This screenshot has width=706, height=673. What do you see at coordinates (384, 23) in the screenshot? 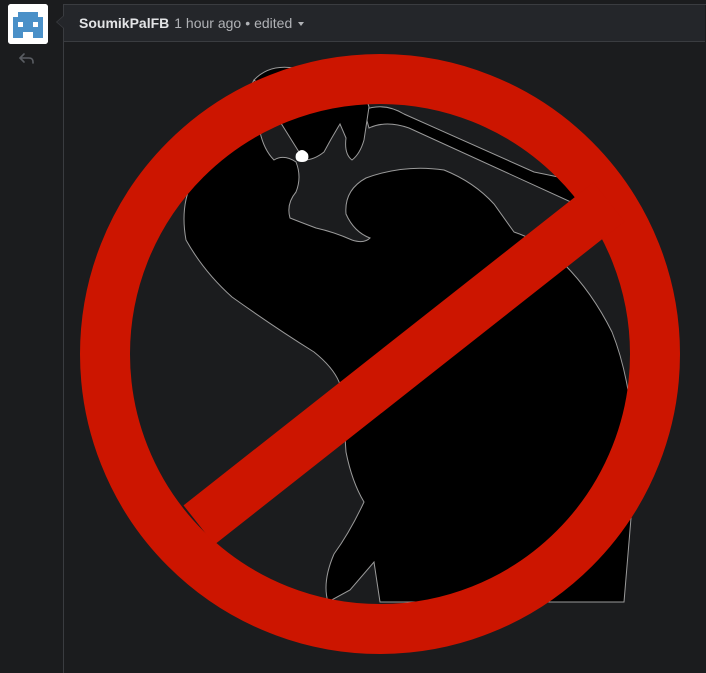
I see `comment-header: SoumikPalFB 1 hour ago • edited` at bounding box center [384, 23].